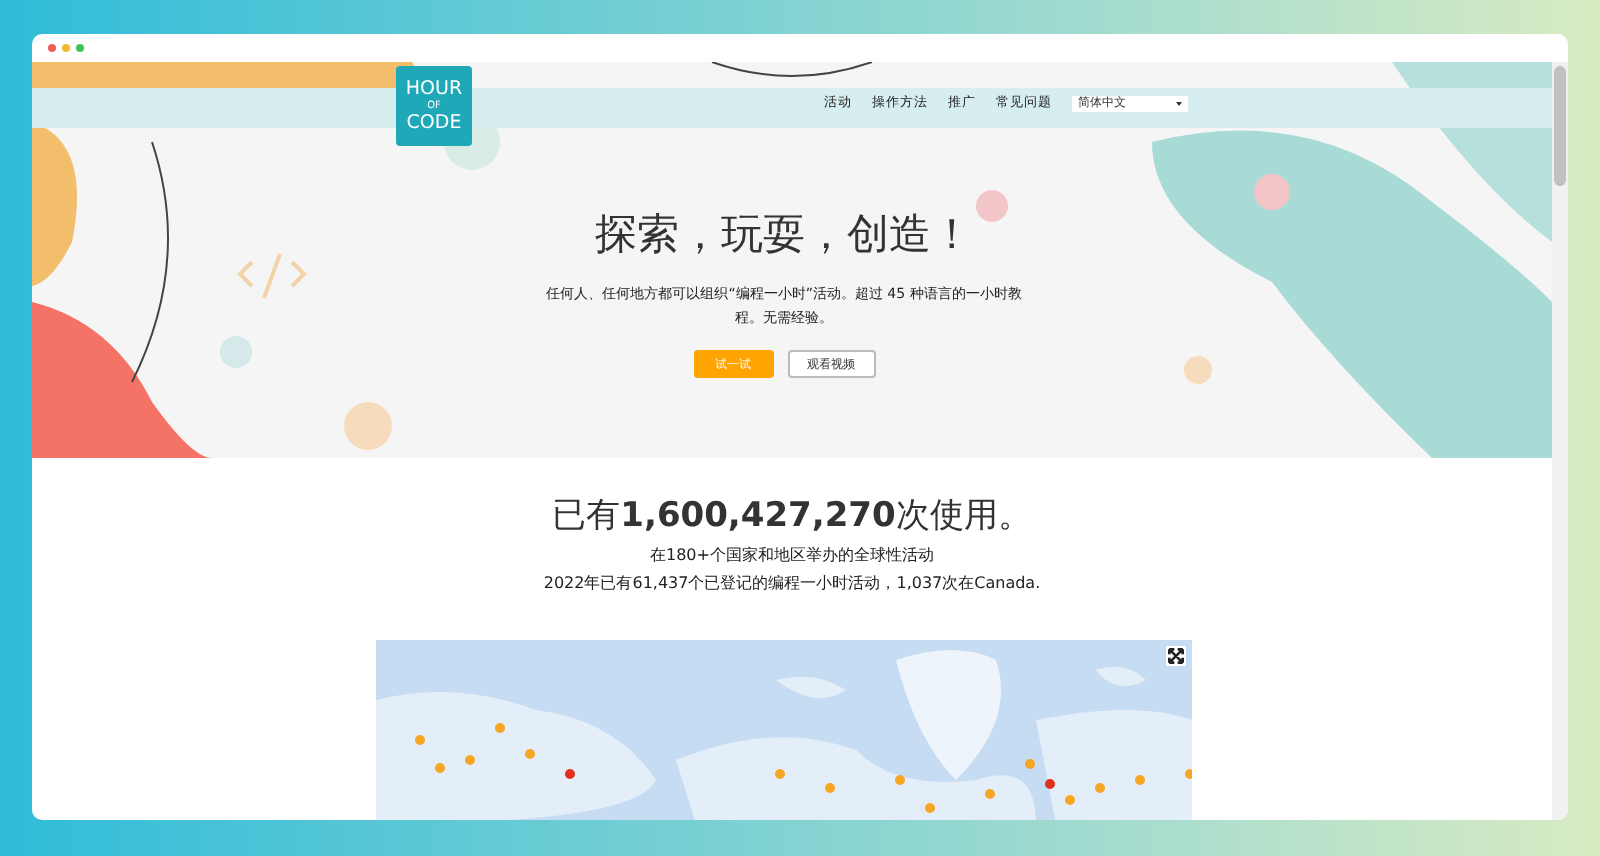  What do you see at coordinates (434, 89) in the screenshot?
I see `logo-text: HOUR` at bounding box center [434, 89].